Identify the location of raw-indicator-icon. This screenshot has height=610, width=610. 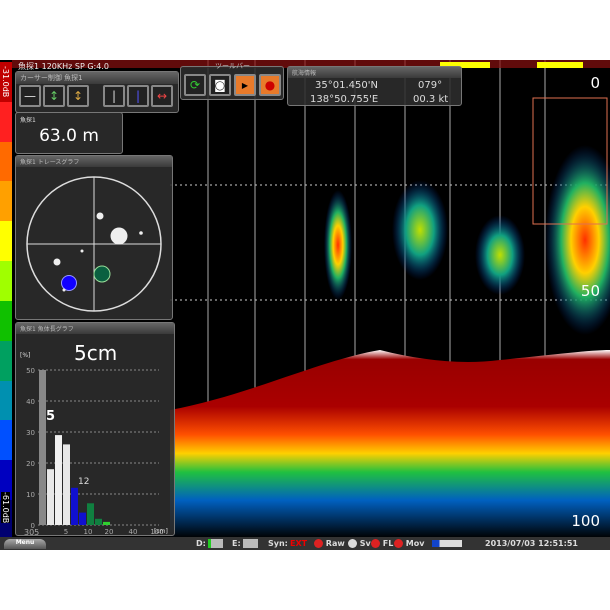
(318, 543).